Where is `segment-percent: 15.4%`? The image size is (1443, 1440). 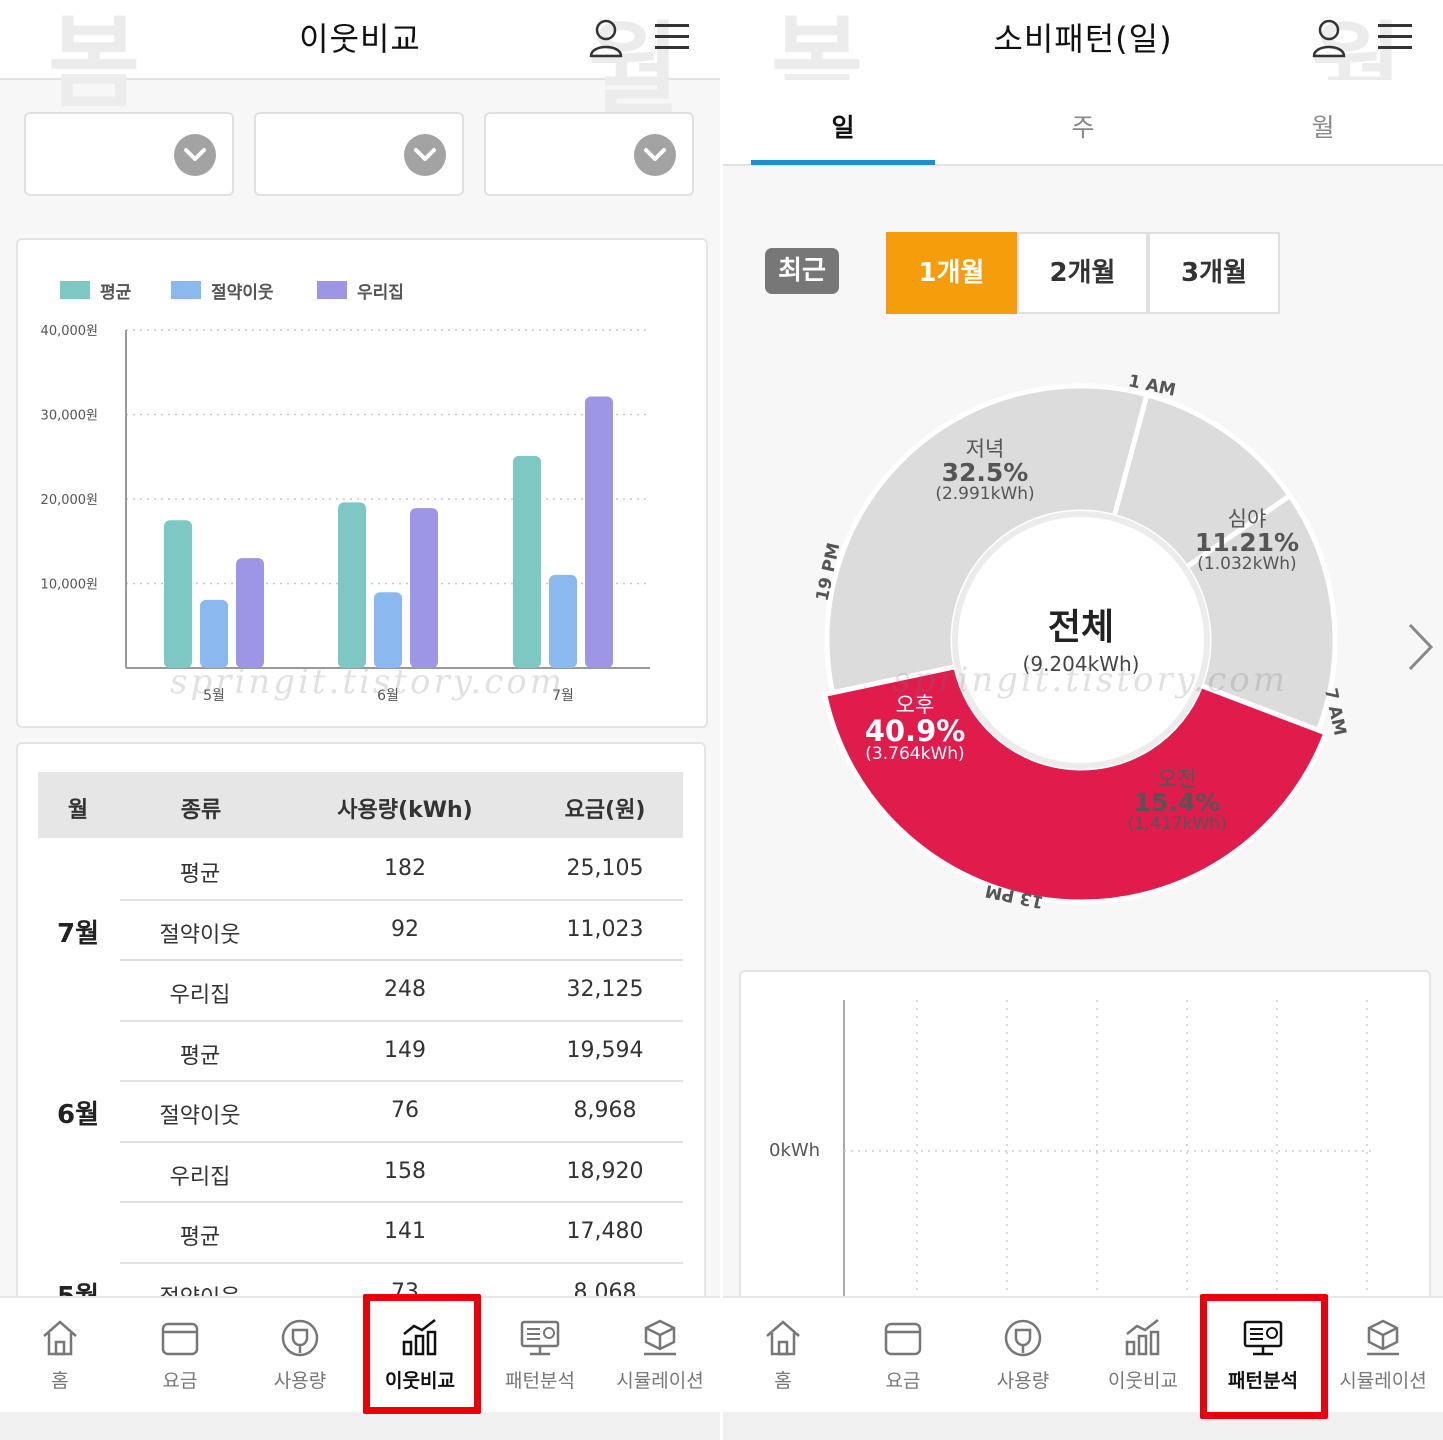
segment-percent: 15.4% is located at coordinates (1177, 803).